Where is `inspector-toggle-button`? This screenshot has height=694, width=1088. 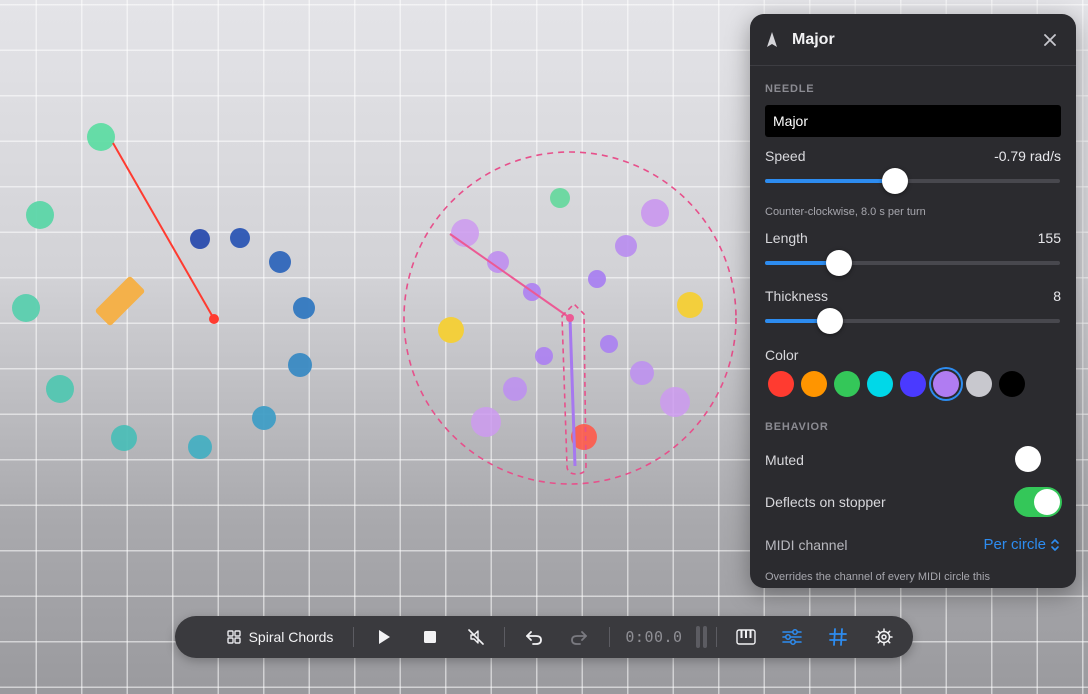
inspector-toggle-button is located at coordinates (792, 637).